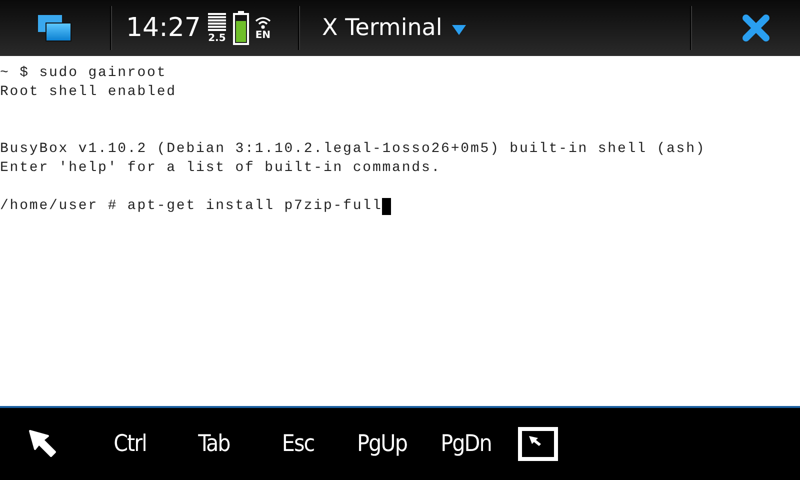 Image resolution: width=800 pixels, height=480 pixels. Describe the element at coordinates (495, 28) in the screenshot. I see `app-title-menu: X Terminal` at that location.